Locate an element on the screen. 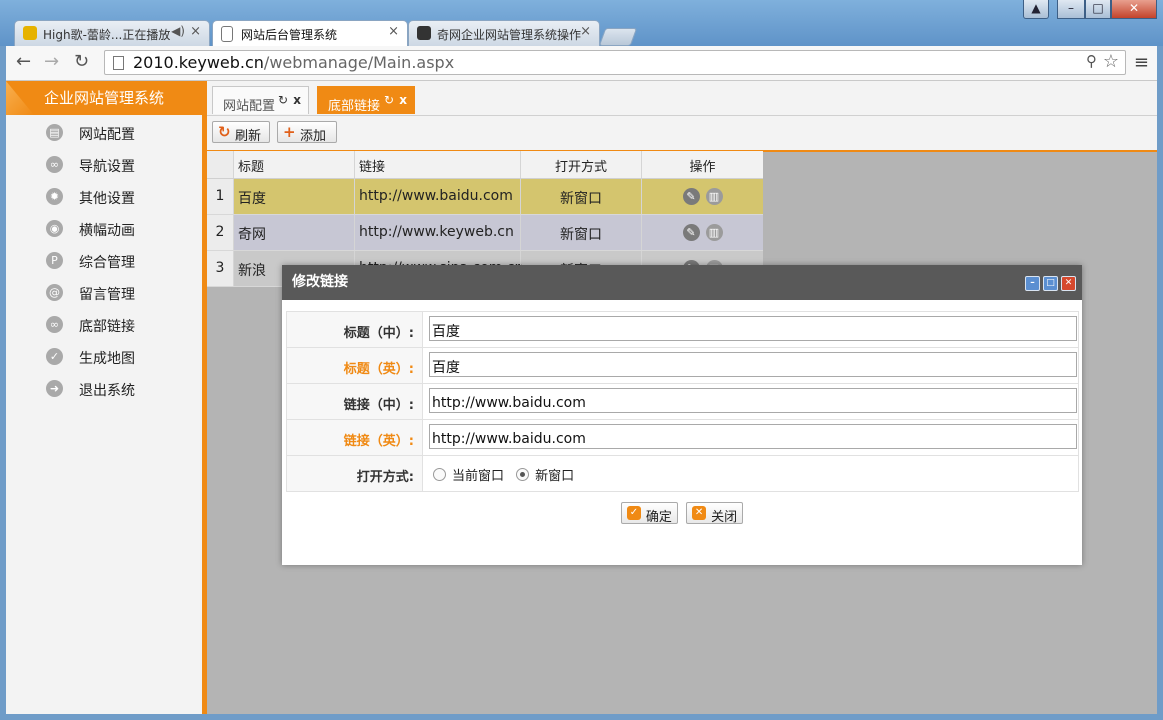 This screenshot has width=1163, height=720. link-cn-label: 链接（中）: is located at coordinates (355, 401).